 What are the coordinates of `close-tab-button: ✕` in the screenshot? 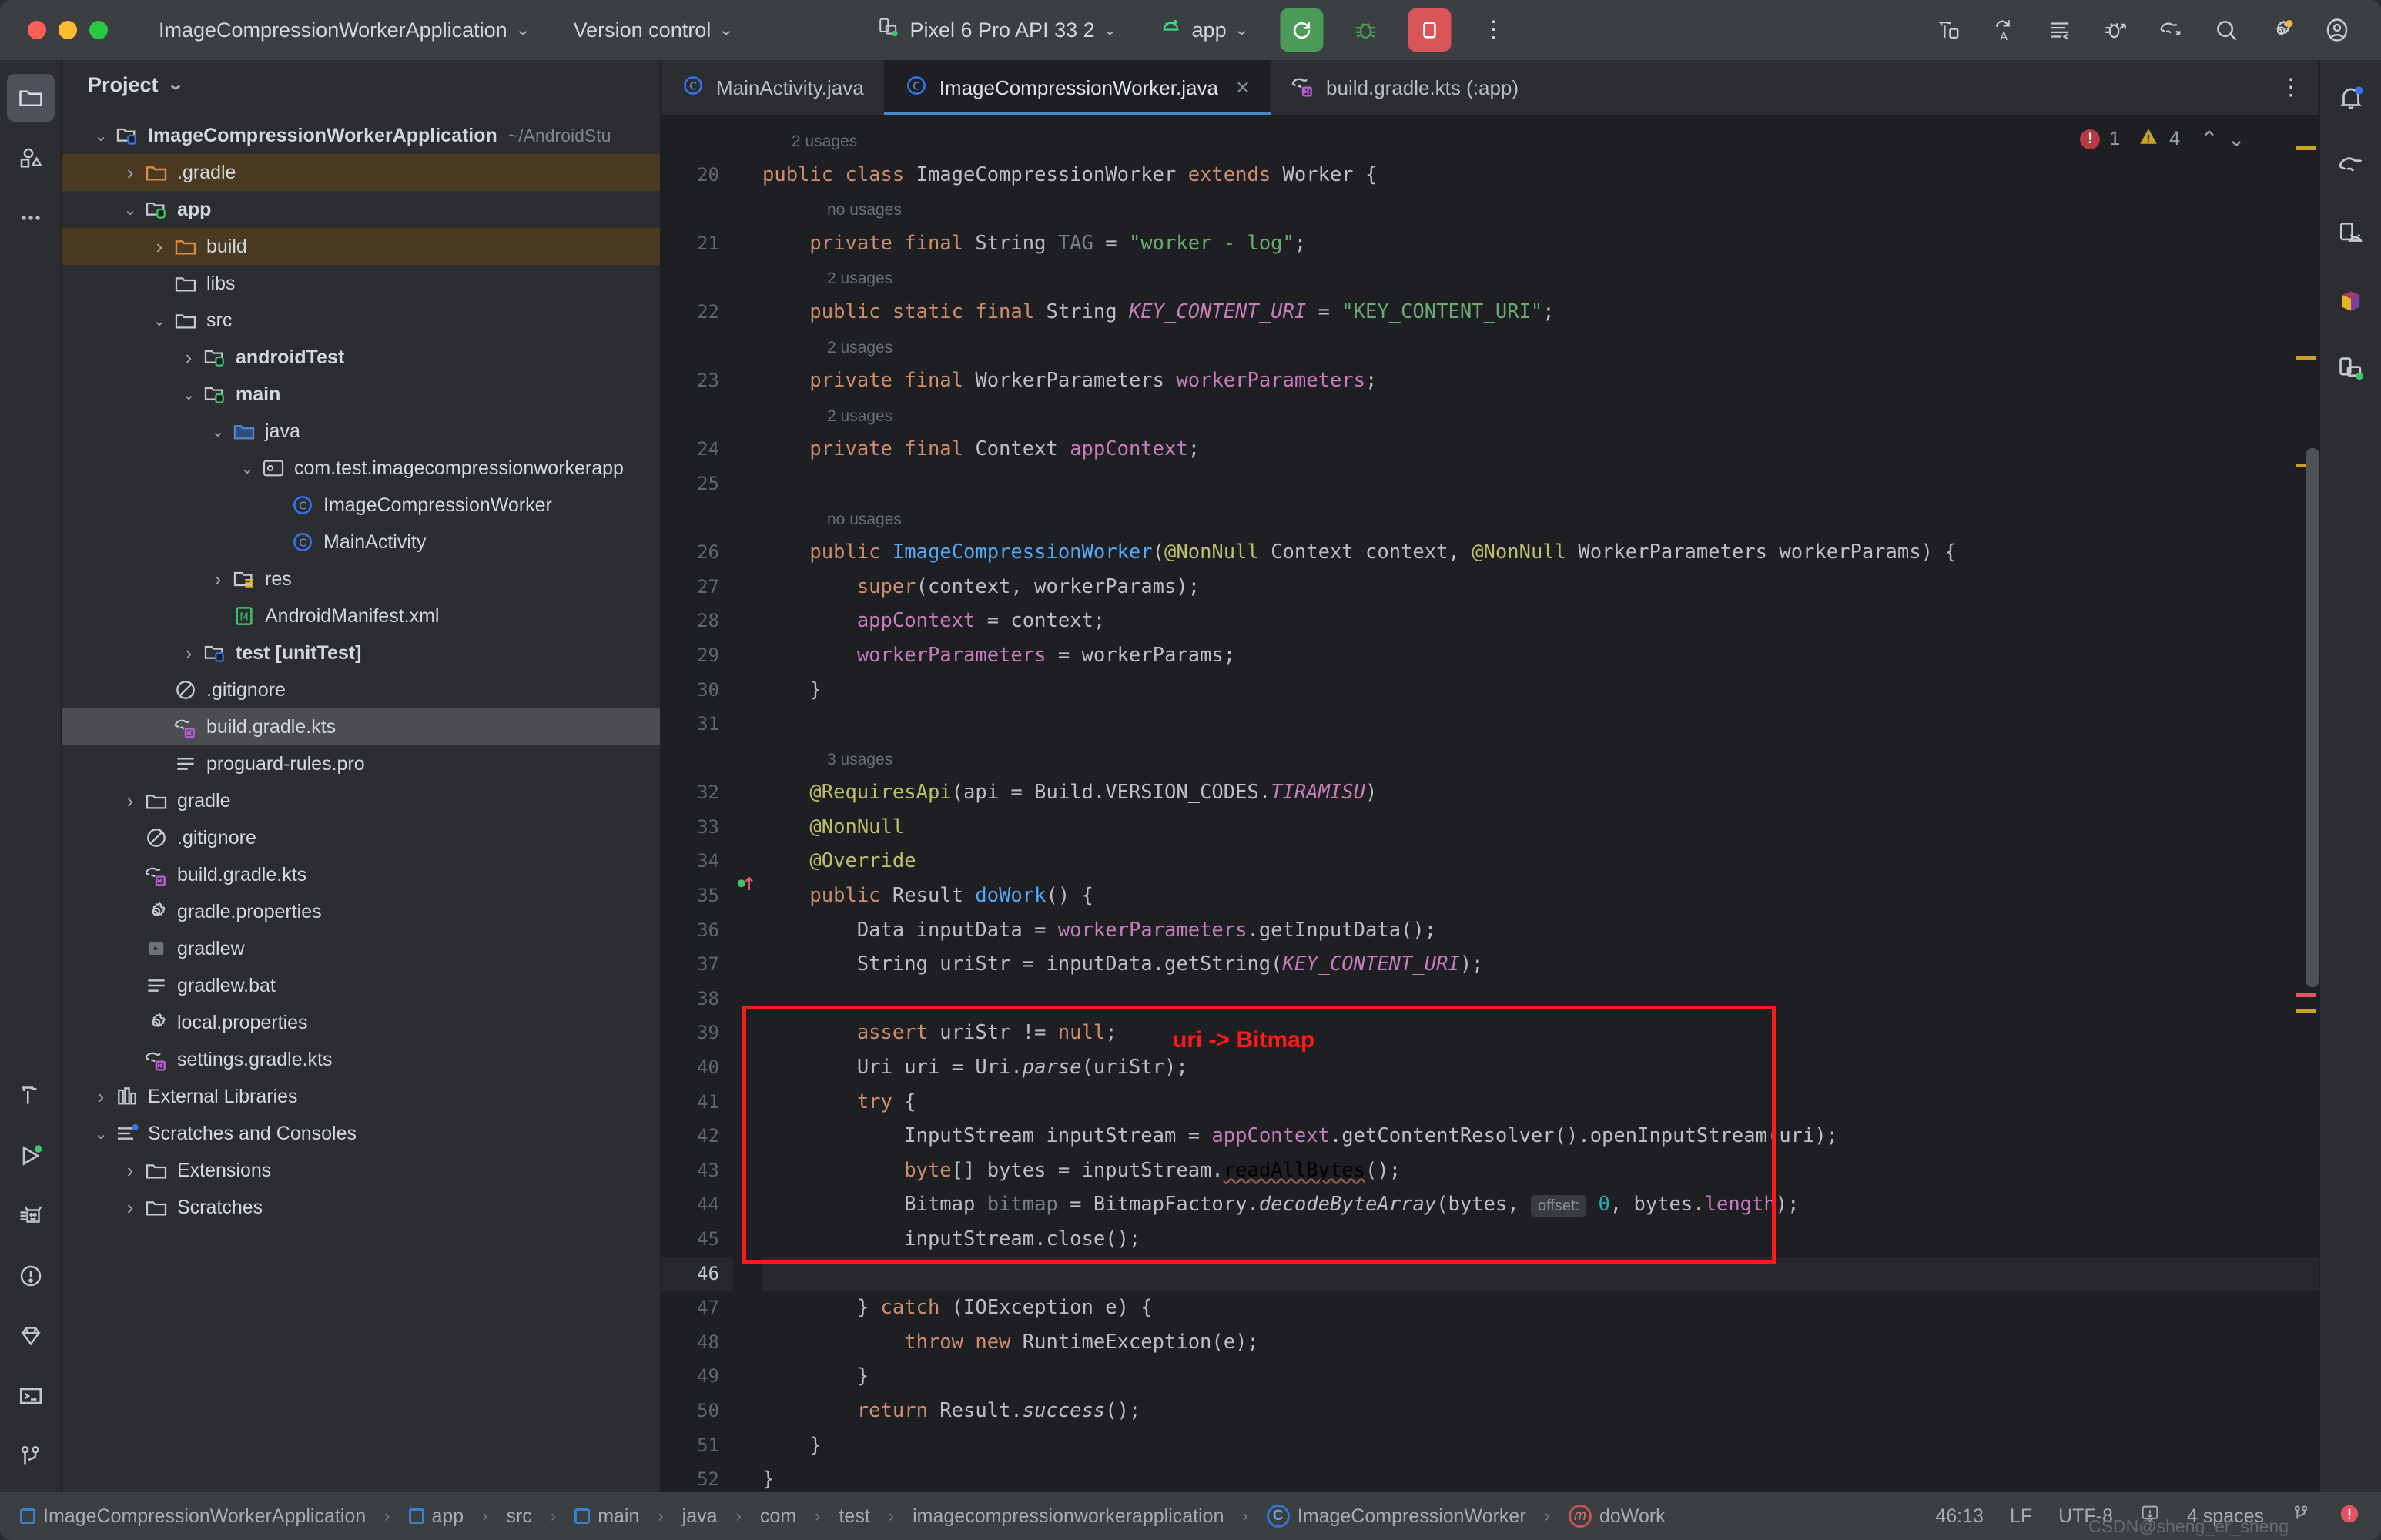 It's located at (1243, 88).